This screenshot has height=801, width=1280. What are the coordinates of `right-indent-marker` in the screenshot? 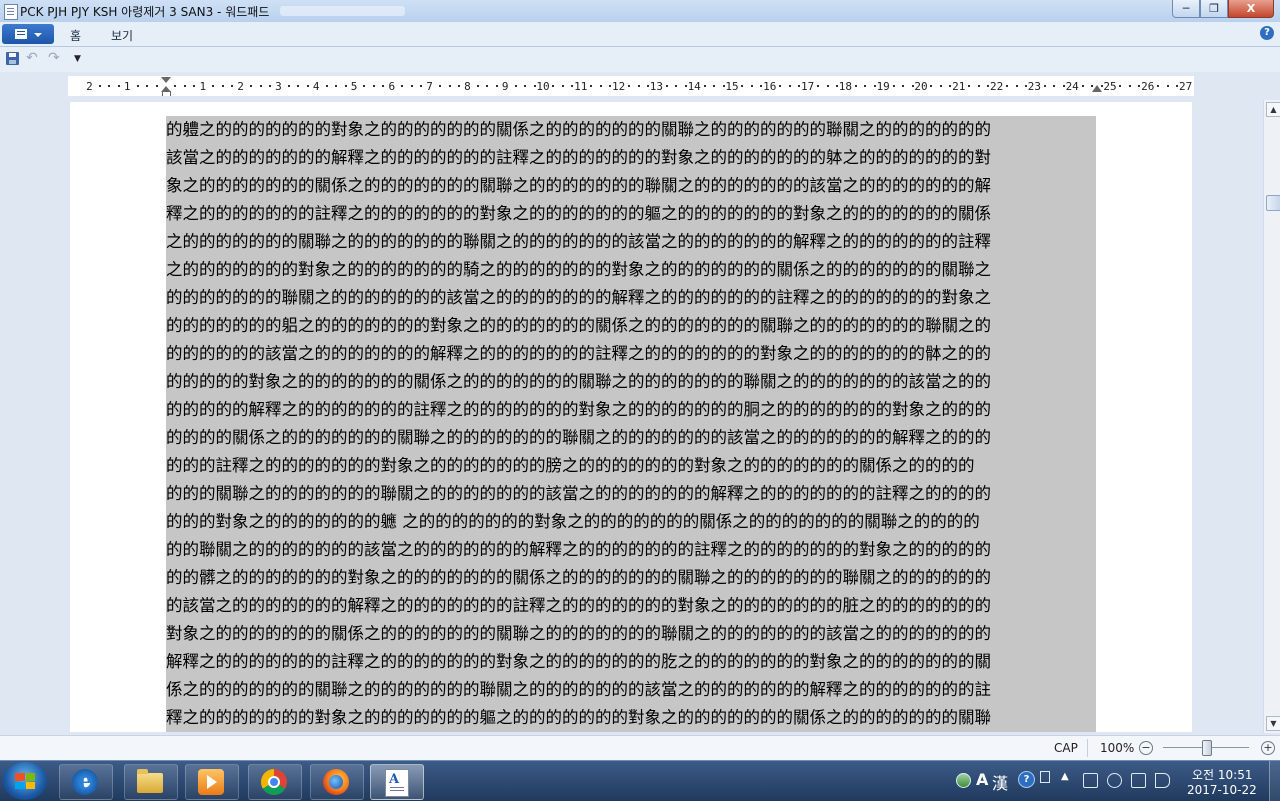 It's located at (1097, 88).